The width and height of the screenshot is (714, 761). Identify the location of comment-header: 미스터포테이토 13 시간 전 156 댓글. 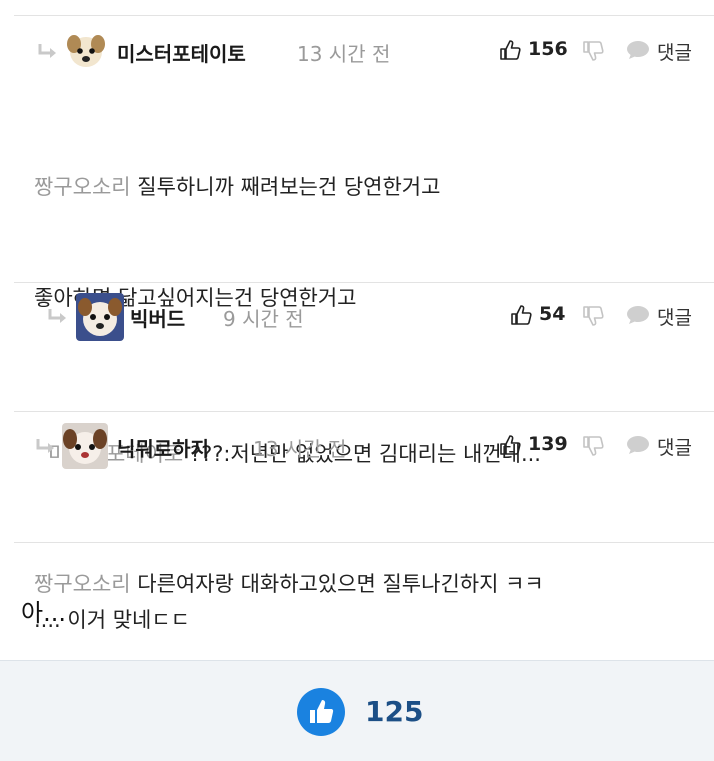
(364, 50).